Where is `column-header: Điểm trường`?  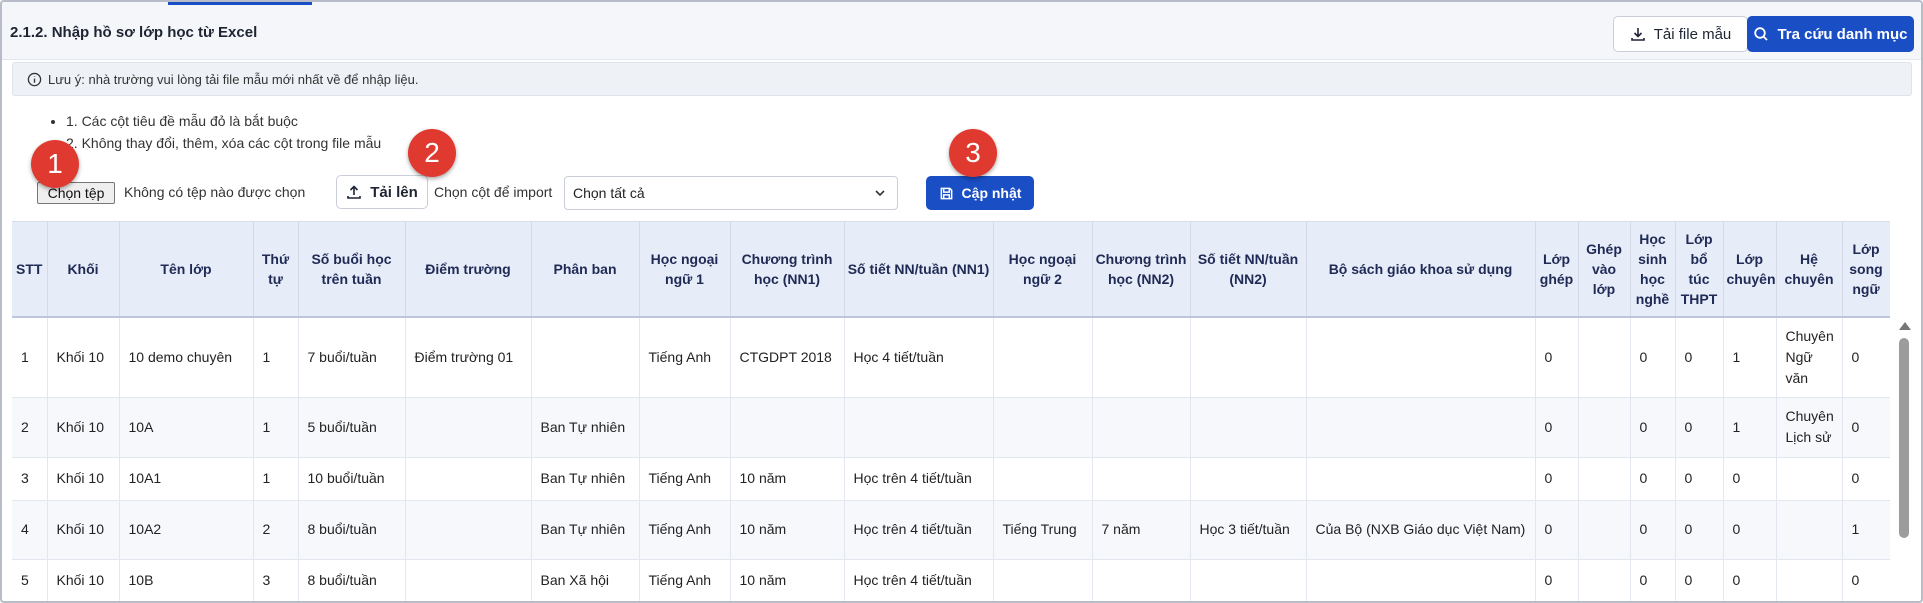
column-header: Điểm trường is located at coordinates (468, 270).